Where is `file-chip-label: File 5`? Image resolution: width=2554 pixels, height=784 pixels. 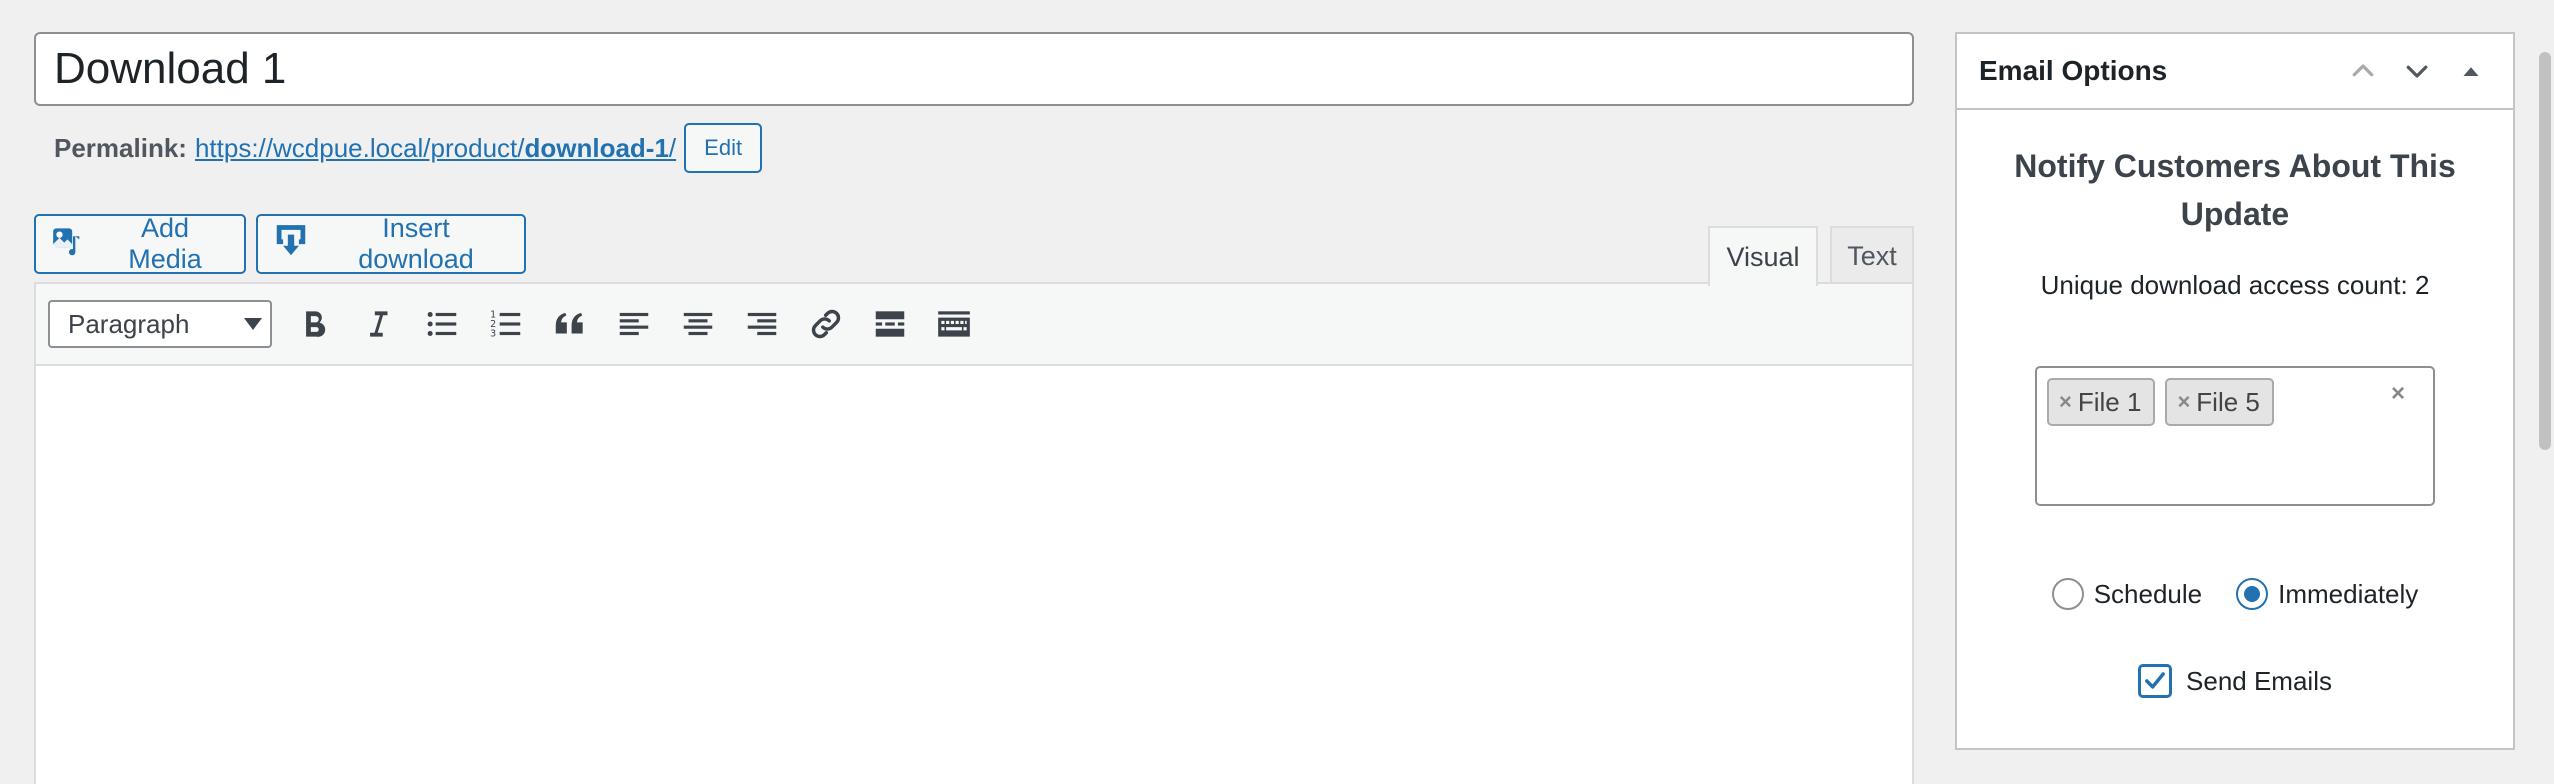 file-chip-label: File 5 is located at coordinates (2228, 401).